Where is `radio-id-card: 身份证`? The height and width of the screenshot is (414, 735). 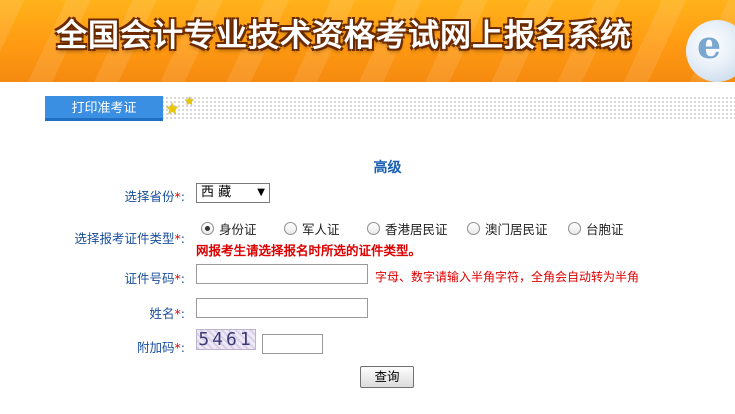
radio-id-card: 身份证 is located at coordinates (229, 228).